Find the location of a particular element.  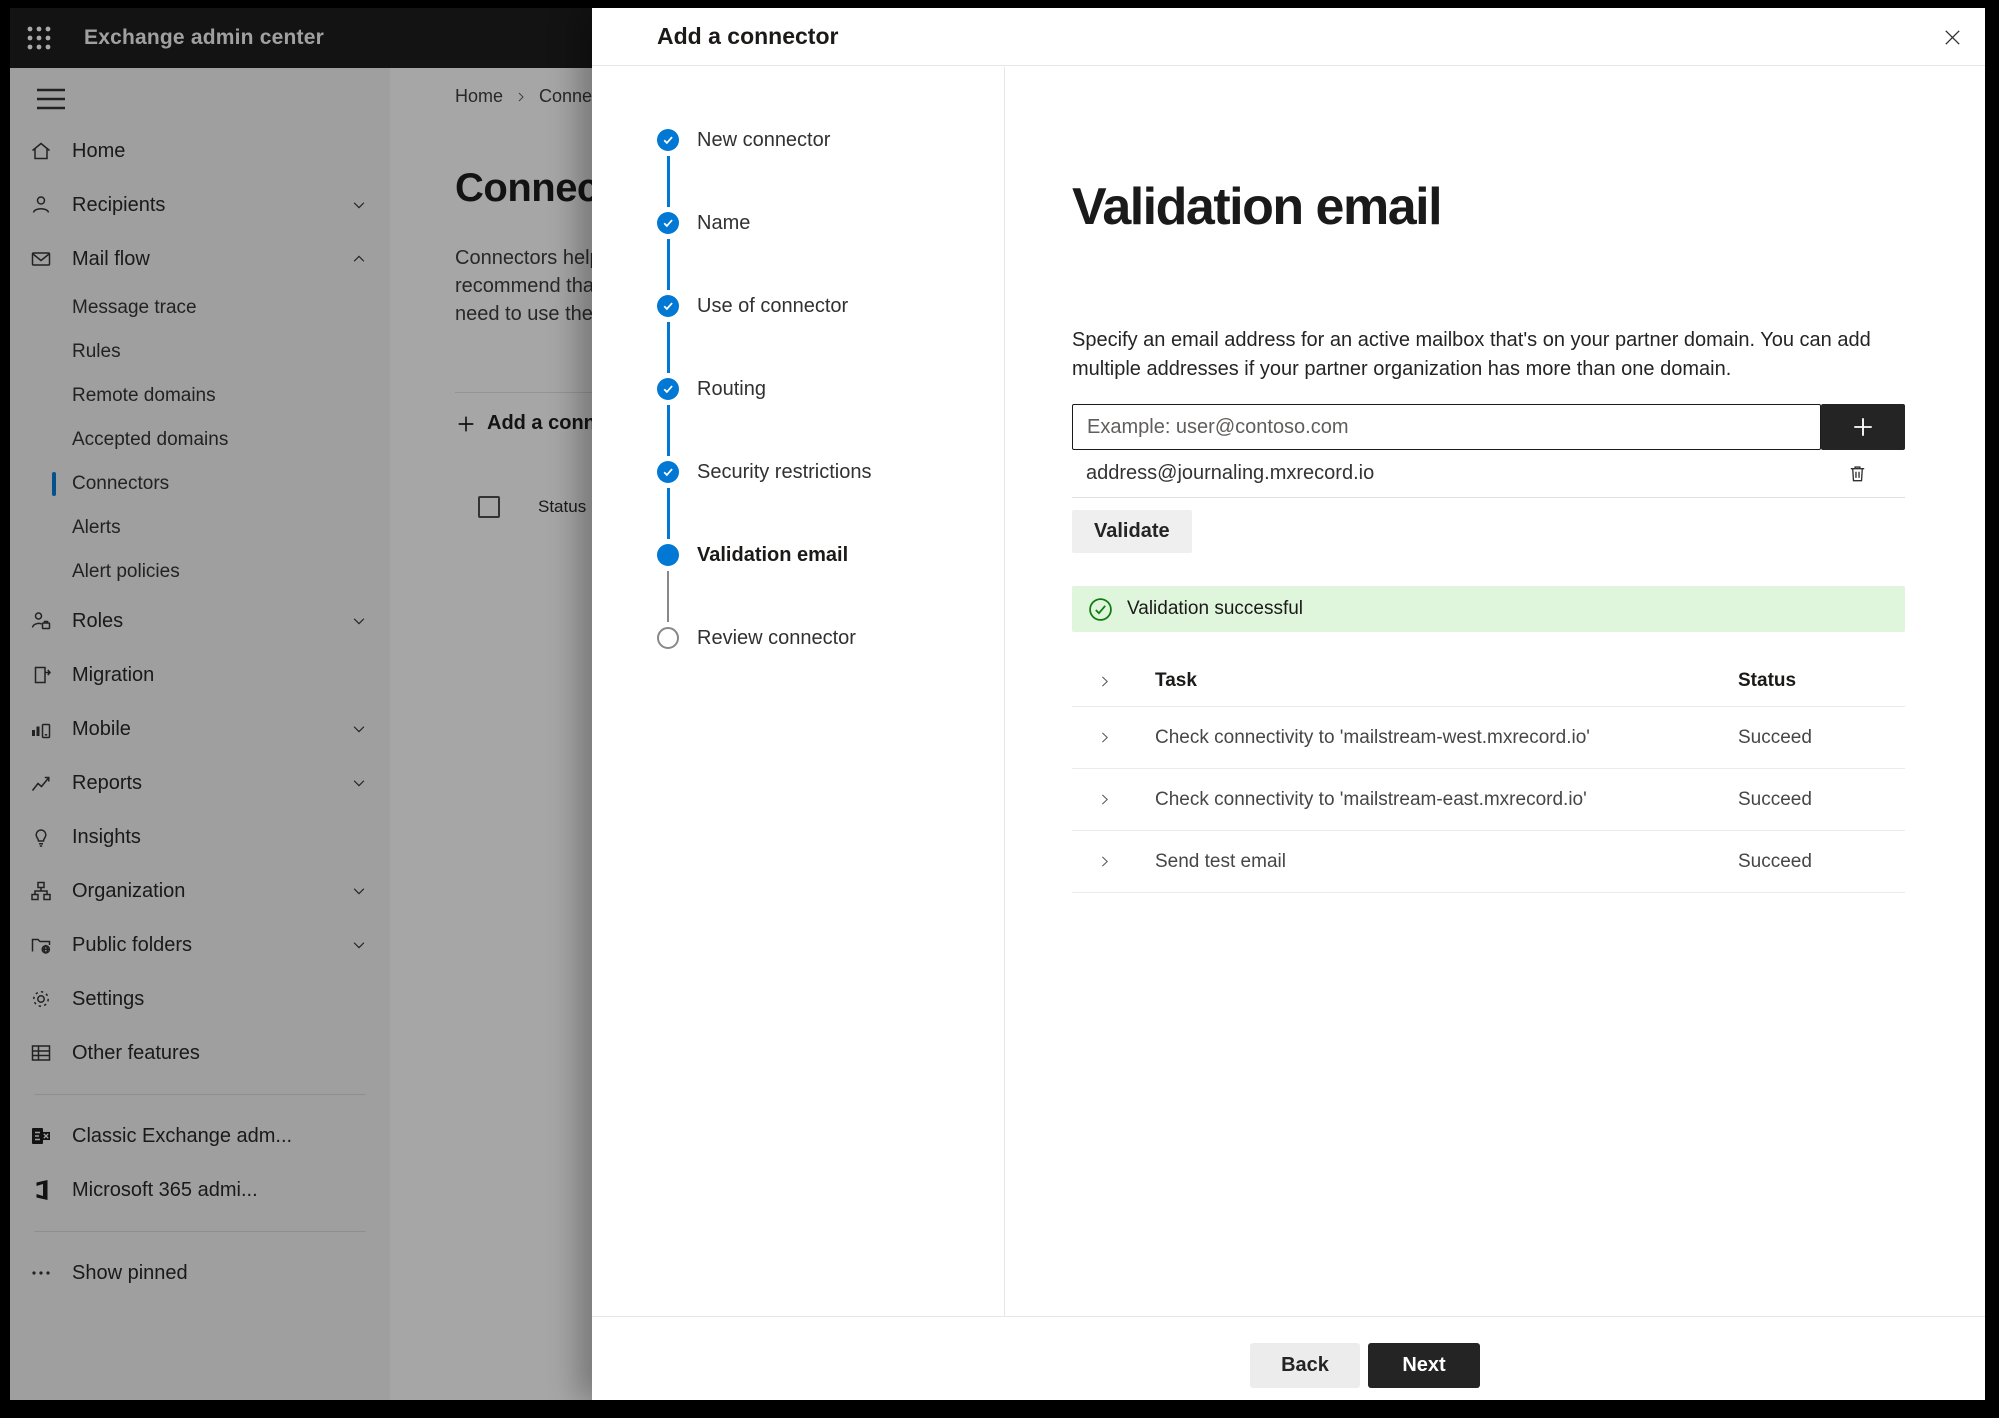

panel-header: Add a connector is located at coordinates (1288, 37).